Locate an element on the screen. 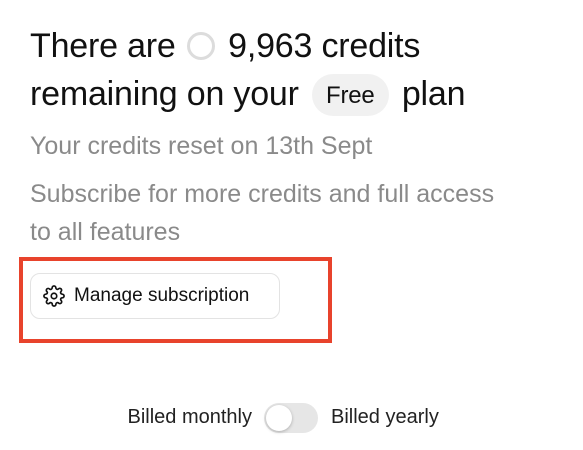 The image size is (583, 450). plan-badge: Free is located at coordinates (350, 95).